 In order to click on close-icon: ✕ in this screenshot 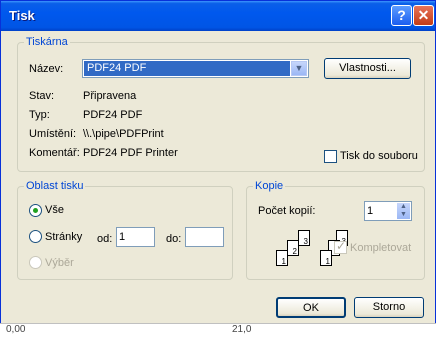, I will do `click(423, 15)`.